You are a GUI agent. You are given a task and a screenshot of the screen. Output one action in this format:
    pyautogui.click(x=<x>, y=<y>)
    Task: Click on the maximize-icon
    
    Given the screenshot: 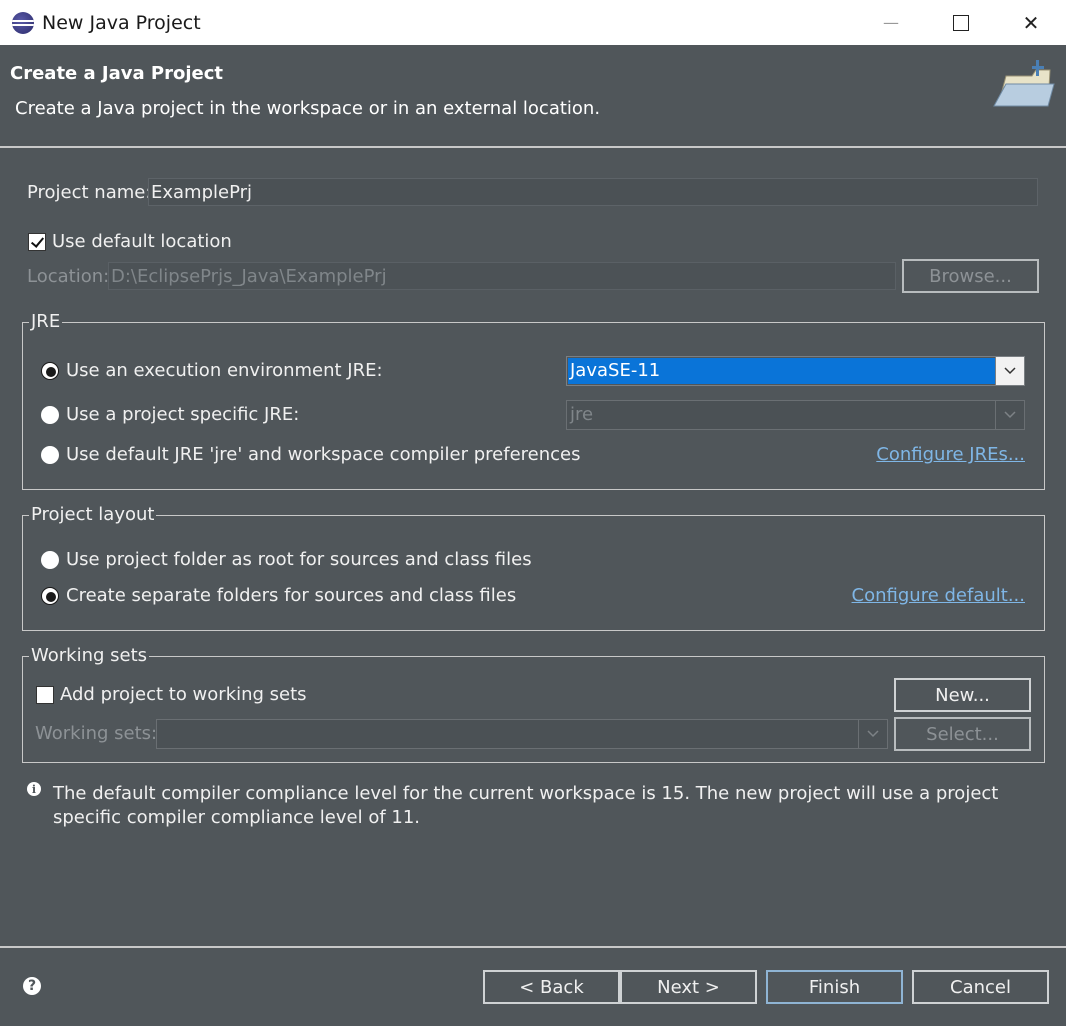 What is the action you would take?
    pyautogui.click(x=961, y=22)
    